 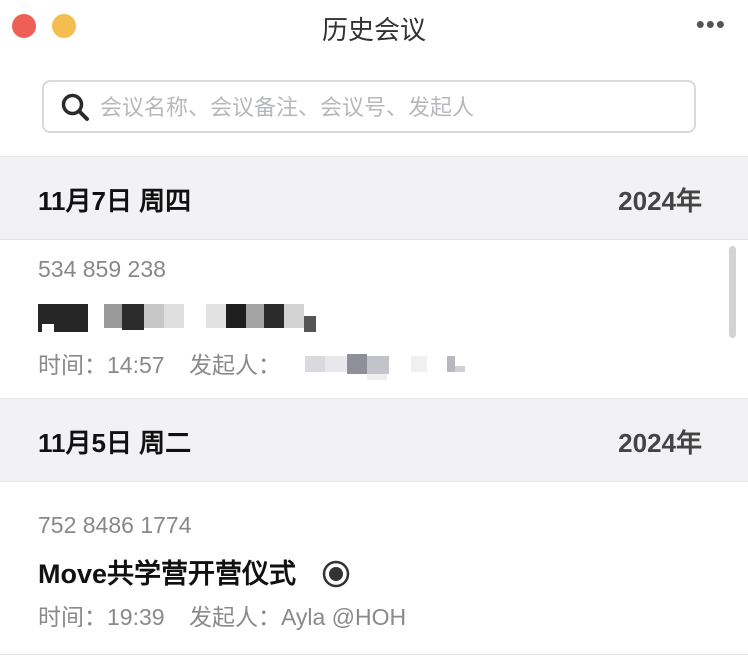 I want to click on meeting-meta: 时间：19:39 发起人：Ayla @HOH, so click(x=222, y=615).